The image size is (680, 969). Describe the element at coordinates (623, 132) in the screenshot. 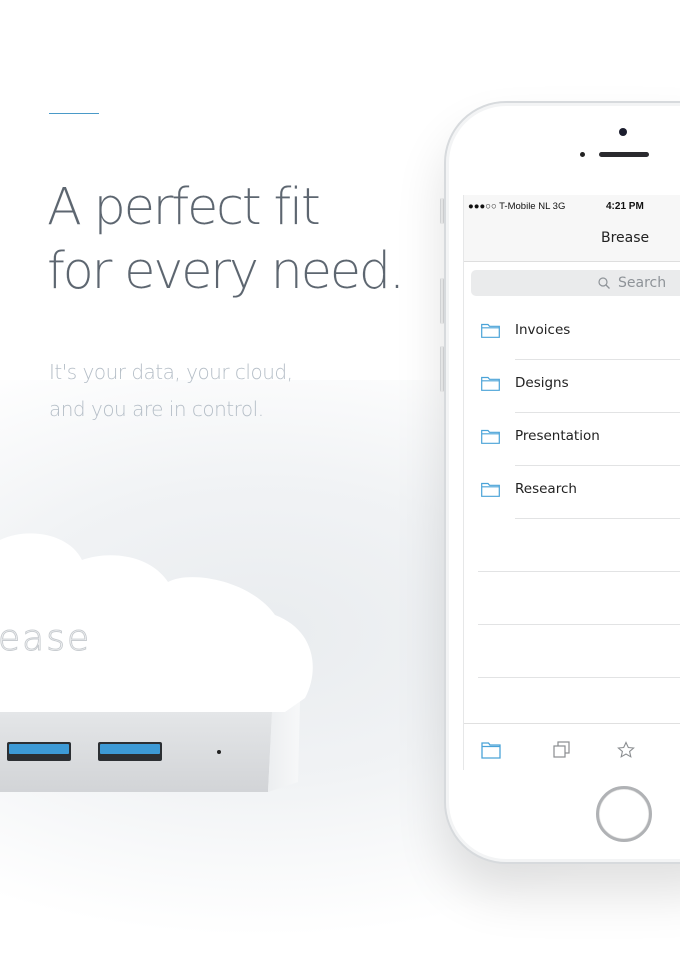

I see `front-camera` at that location.